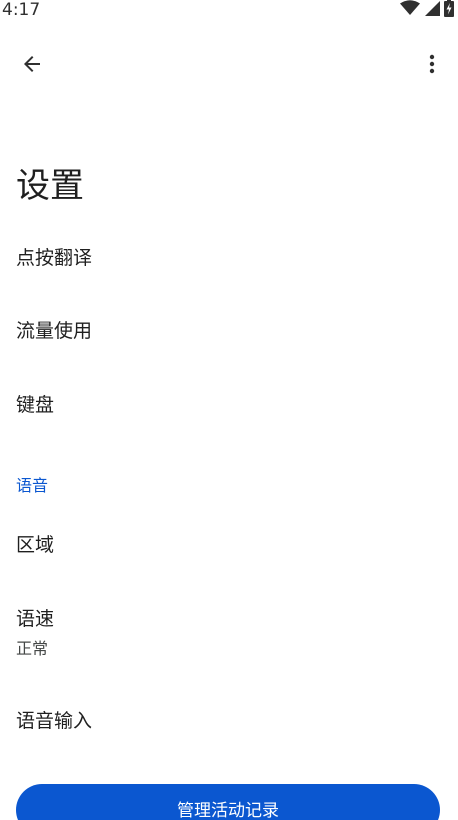  I want to click on settings-item-region: 区域, so click(229, 545).